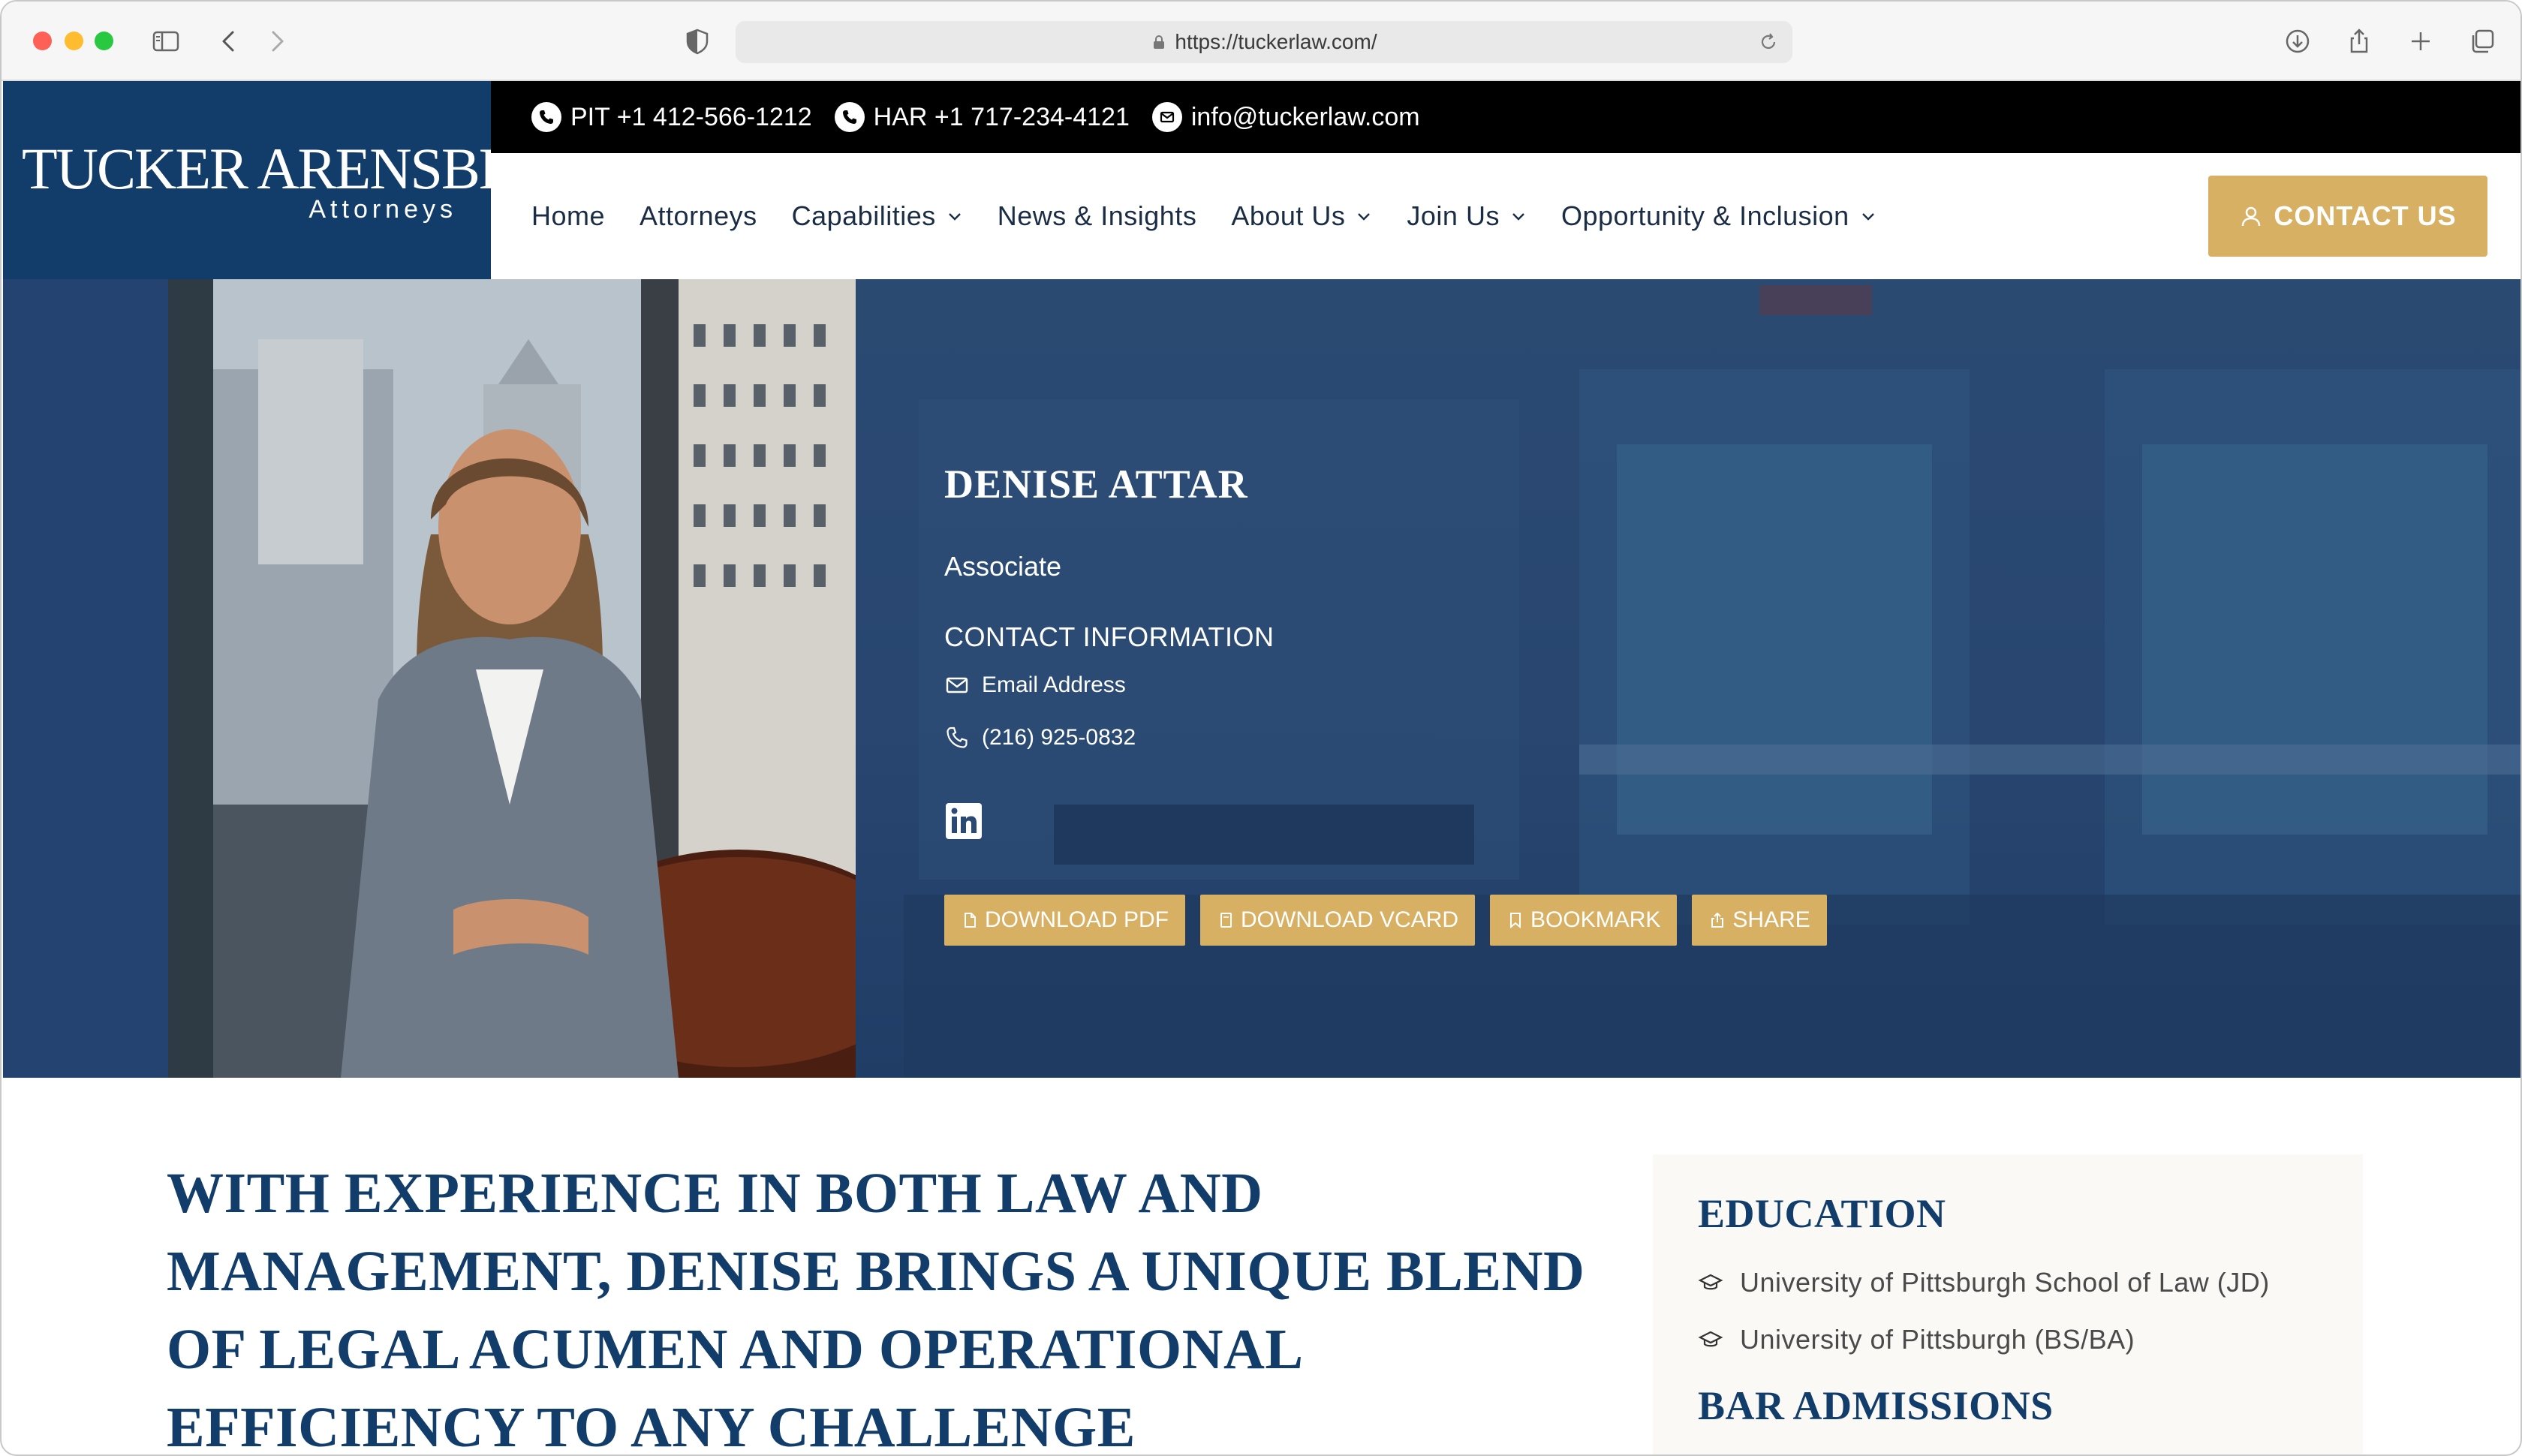  I want to click on pit-phone-link: PIT +1 412-566-1212, so click(671, 117).